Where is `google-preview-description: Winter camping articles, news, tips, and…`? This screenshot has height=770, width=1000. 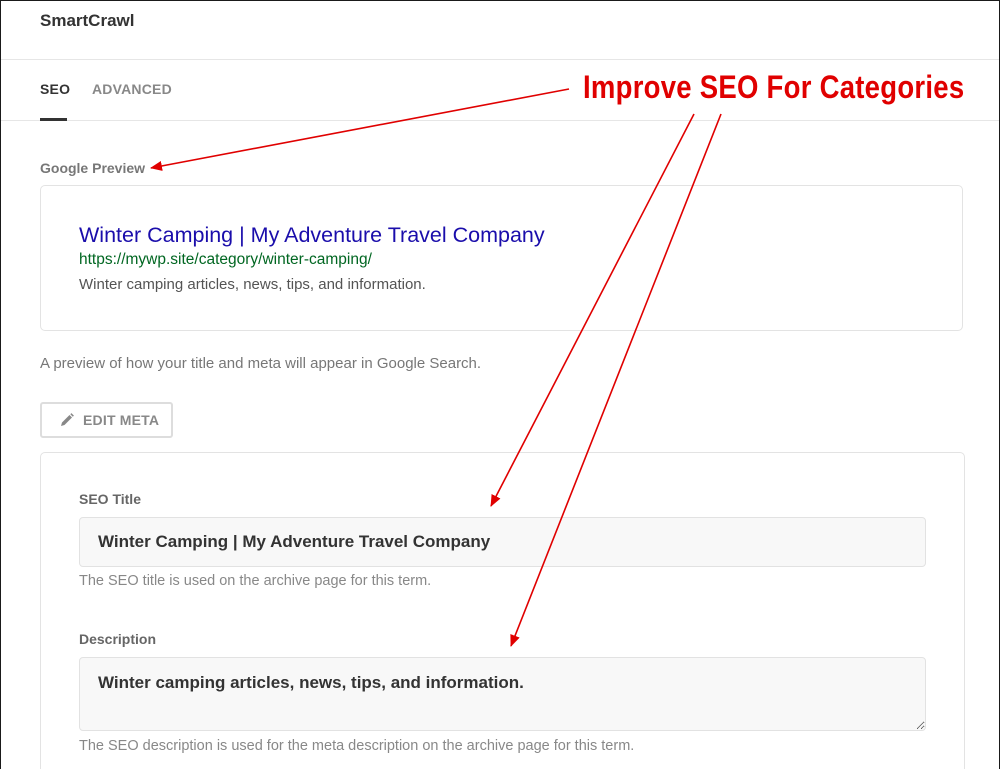 google-preview-description: Winter camping articles, news, tips, and… is located at coordinates (252, 284).